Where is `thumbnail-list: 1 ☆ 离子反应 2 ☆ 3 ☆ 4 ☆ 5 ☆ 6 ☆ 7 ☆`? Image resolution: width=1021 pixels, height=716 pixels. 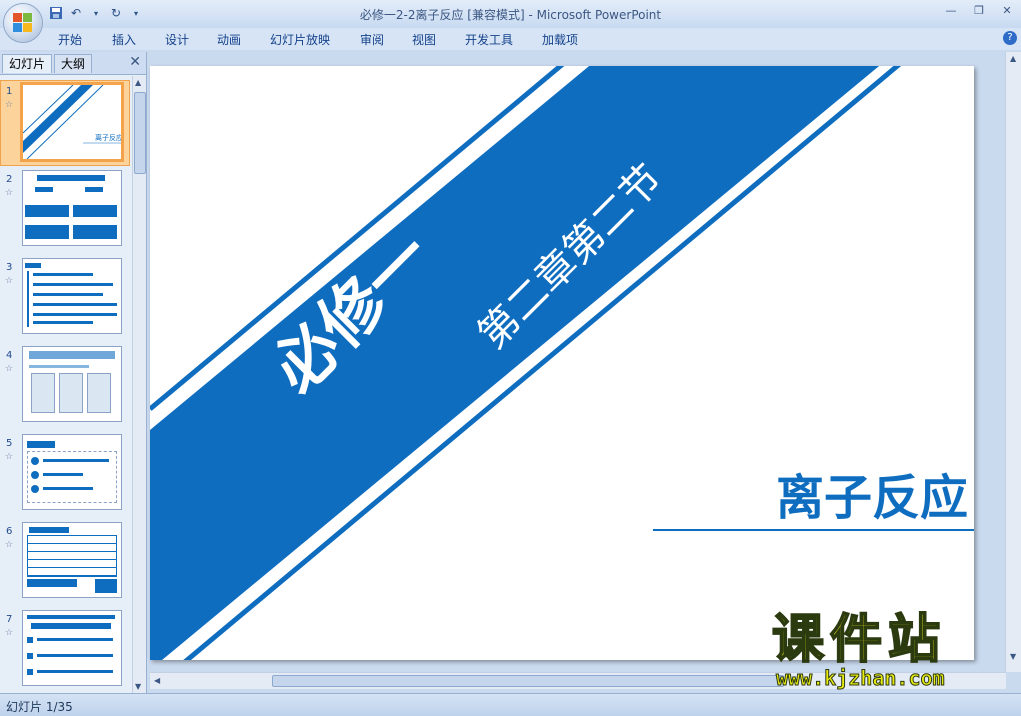 thumbnail-list: 1 ☆ 离子反应 2 ☆ 3 ☆ 4 ☆ 5 ☆ 6 ☆ 7 ☆ is located at coordinates (66, 384).